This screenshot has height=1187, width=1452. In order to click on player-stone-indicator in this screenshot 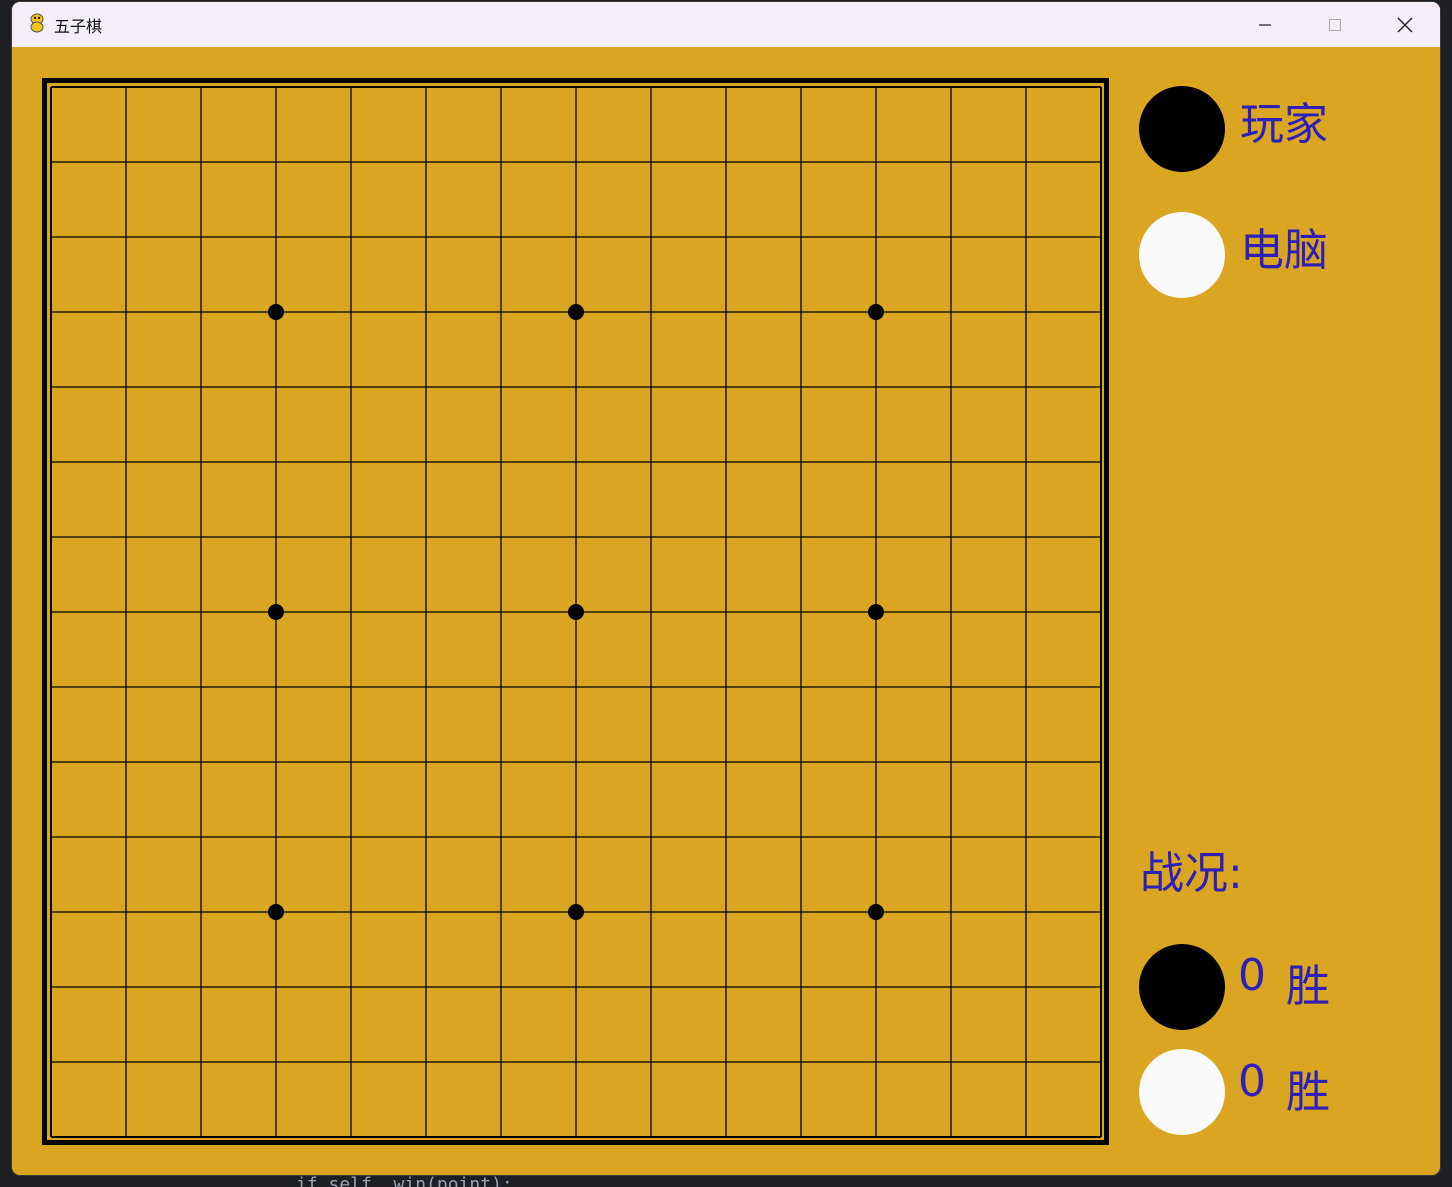, I will do `click(1182, 129)`.